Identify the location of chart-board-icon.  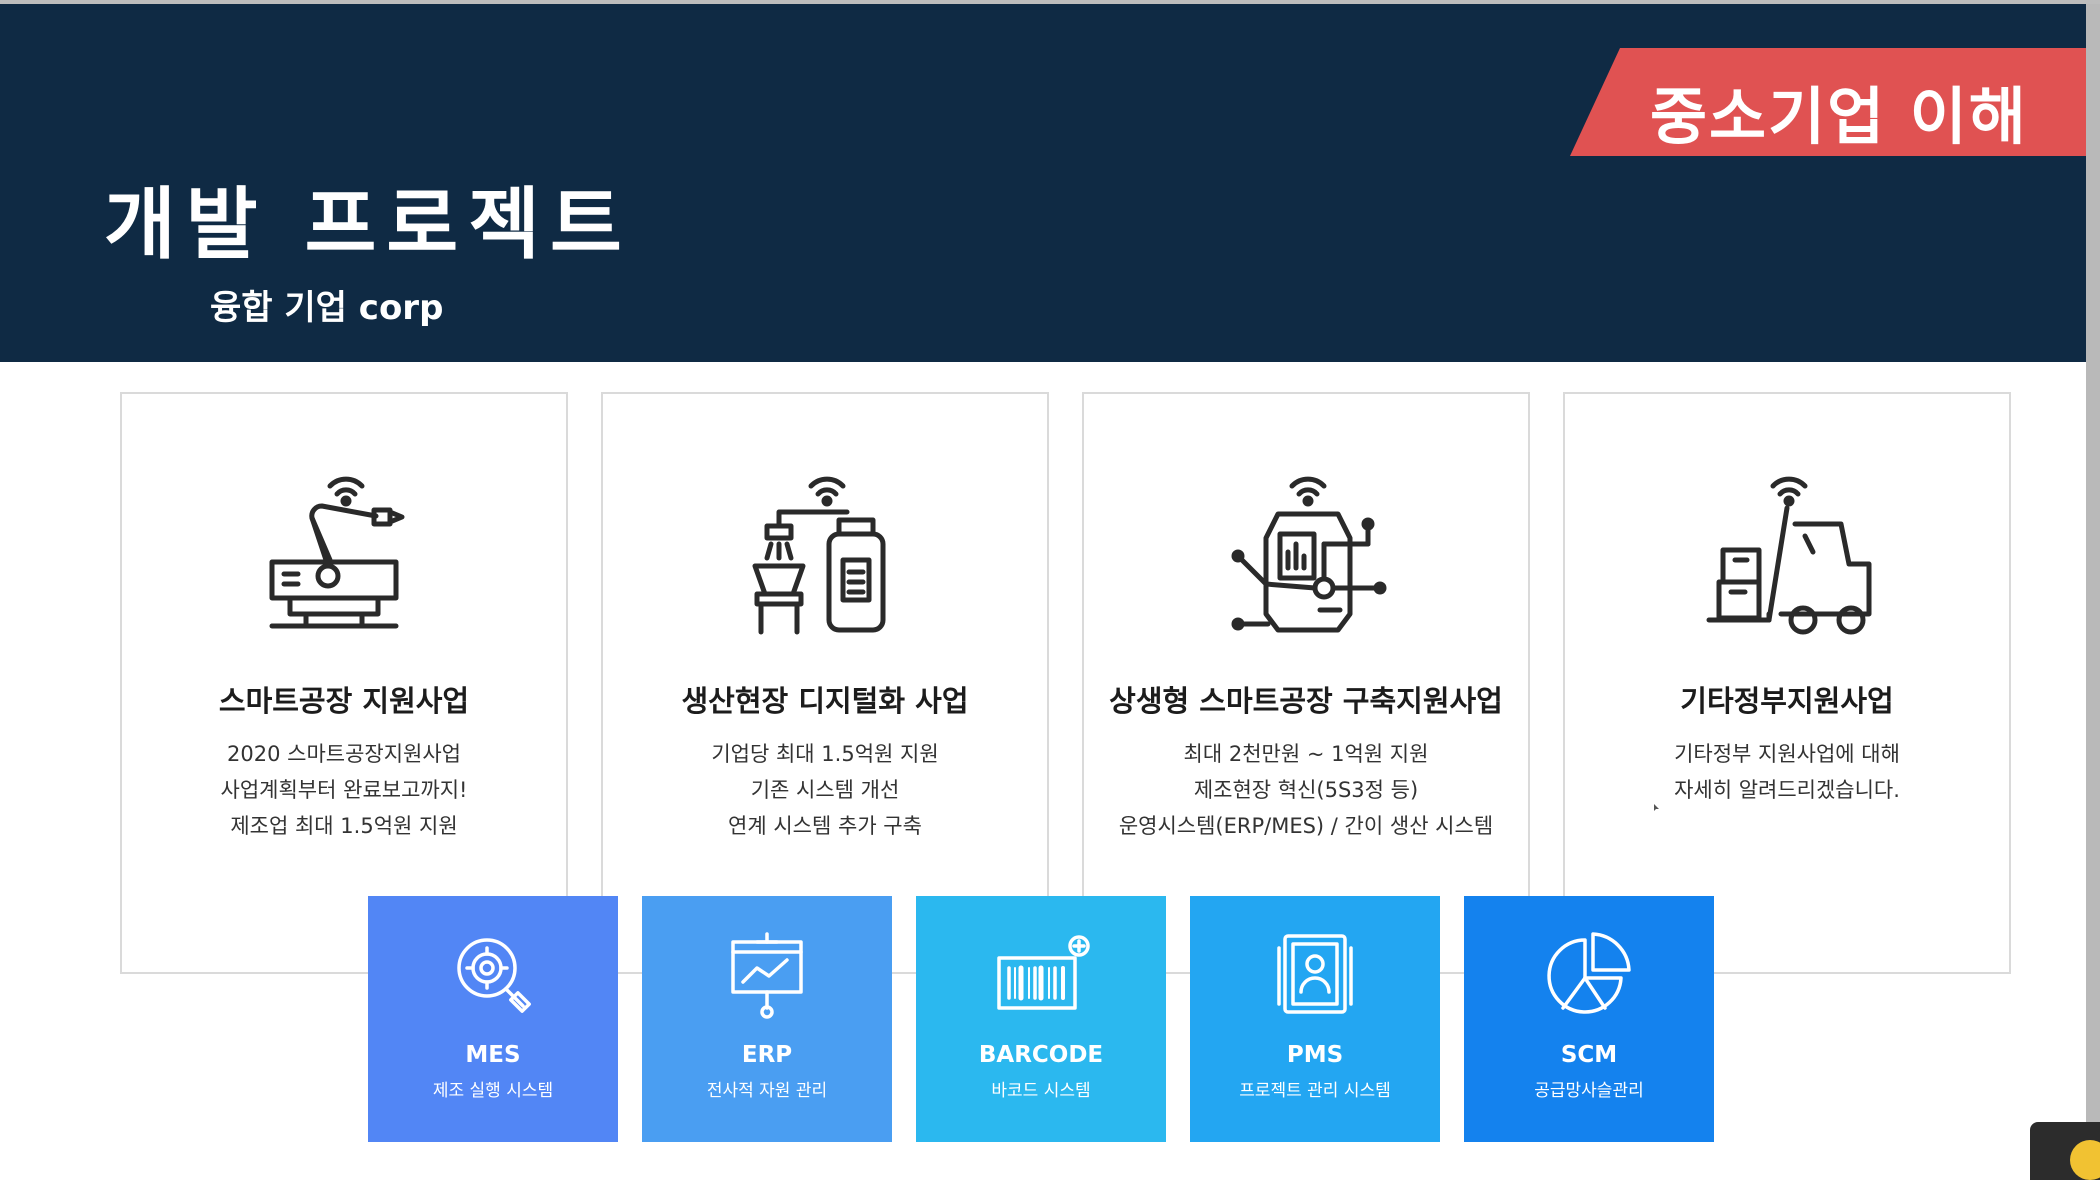
(767, 975).